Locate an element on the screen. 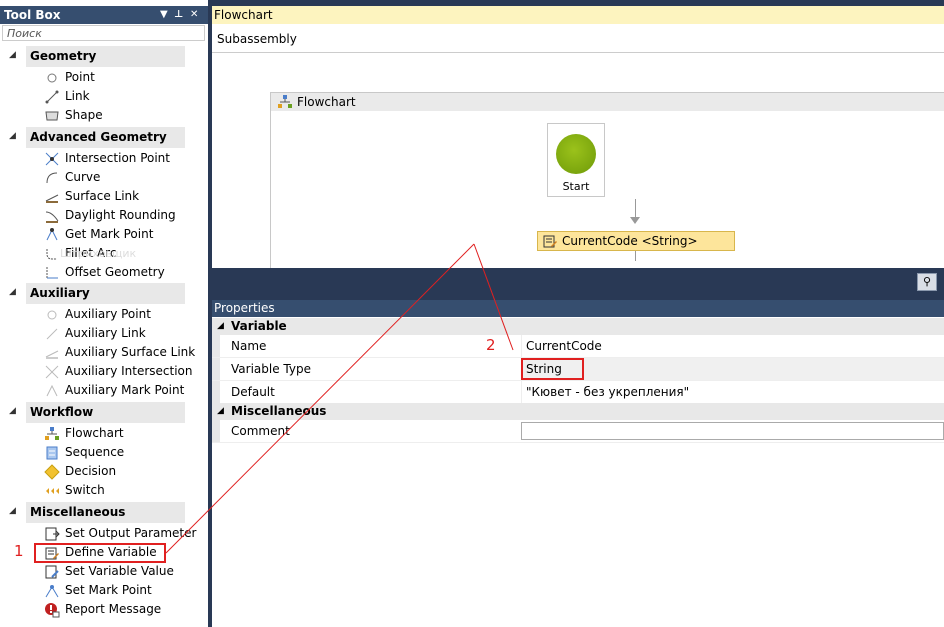  zoom-search-button: ⚲ is located at coordinates (927, 282).